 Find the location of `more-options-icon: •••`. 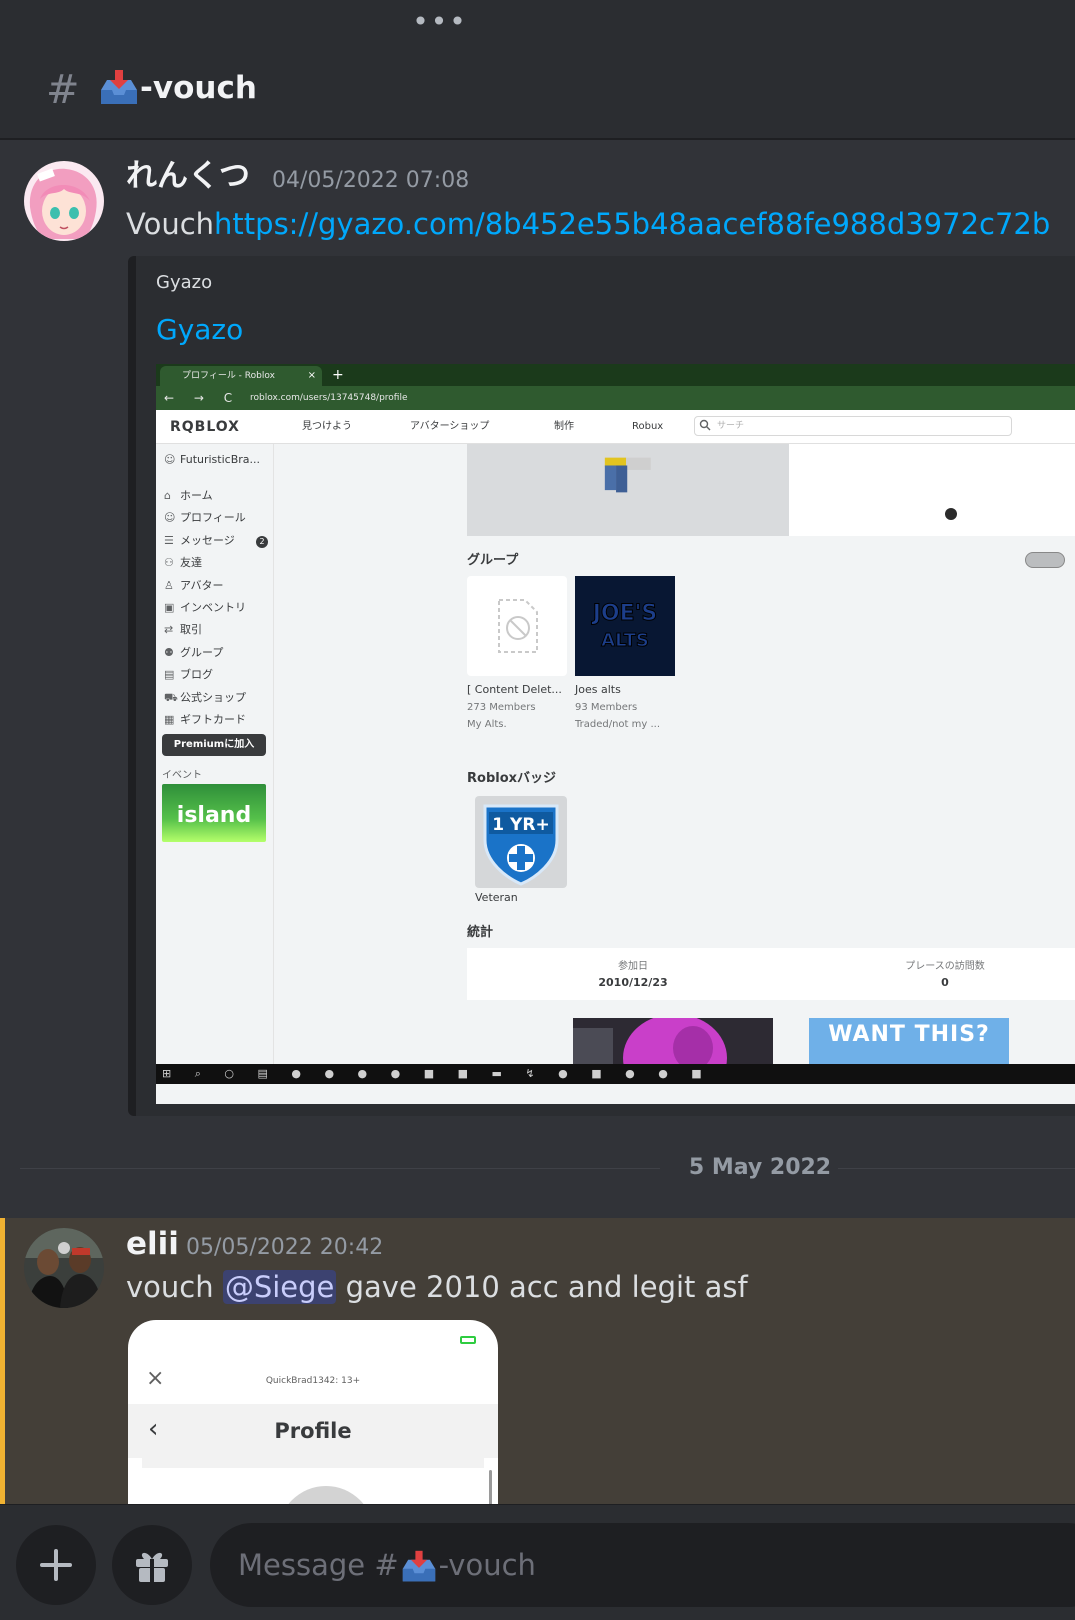

more-options-icon: ••• is located at coordinates (440, 22).